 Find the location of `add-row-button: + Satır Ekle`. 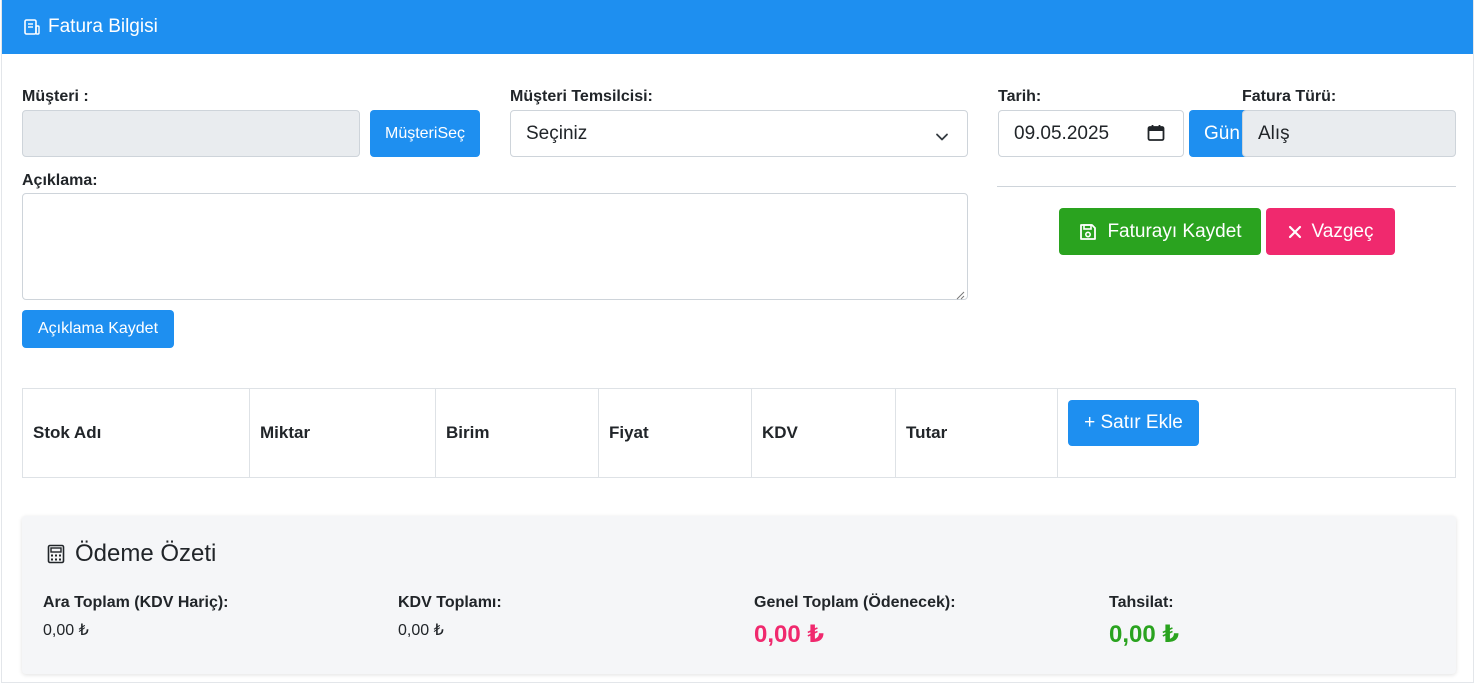

add-row-button: + Satır Ekle is located at coordinates (1133, 423).